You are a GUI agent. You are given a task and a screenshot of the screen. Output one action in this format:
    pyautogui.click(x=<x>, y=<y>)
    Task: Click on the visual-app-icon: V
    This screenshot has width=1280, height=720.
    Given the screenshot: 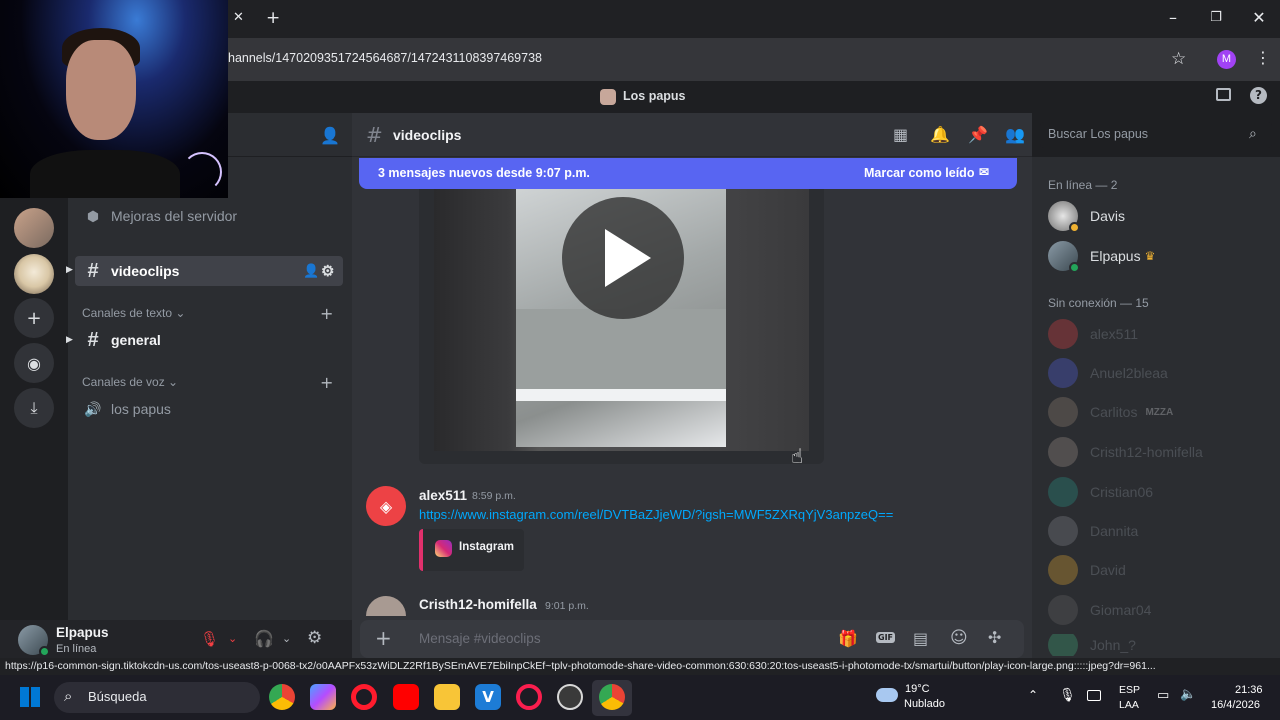 What is the action you would take?
    pyautogui.click(x=488, y=697)
    